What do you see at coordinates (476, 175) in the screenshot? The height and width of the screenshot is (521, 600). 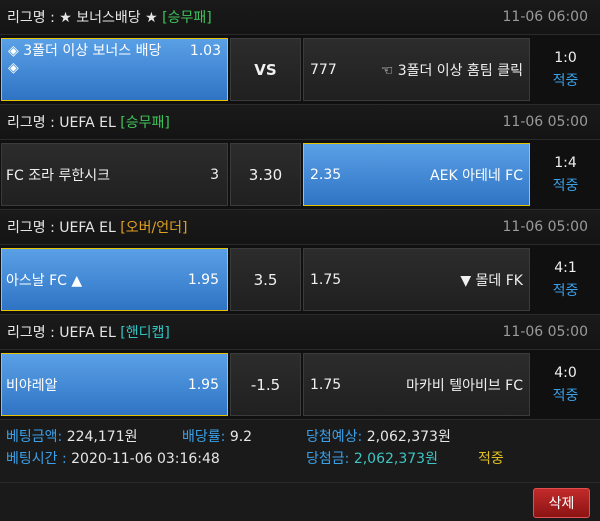 I see `away-team: AEK 아테네 FC` at bounding box center [476, 175].